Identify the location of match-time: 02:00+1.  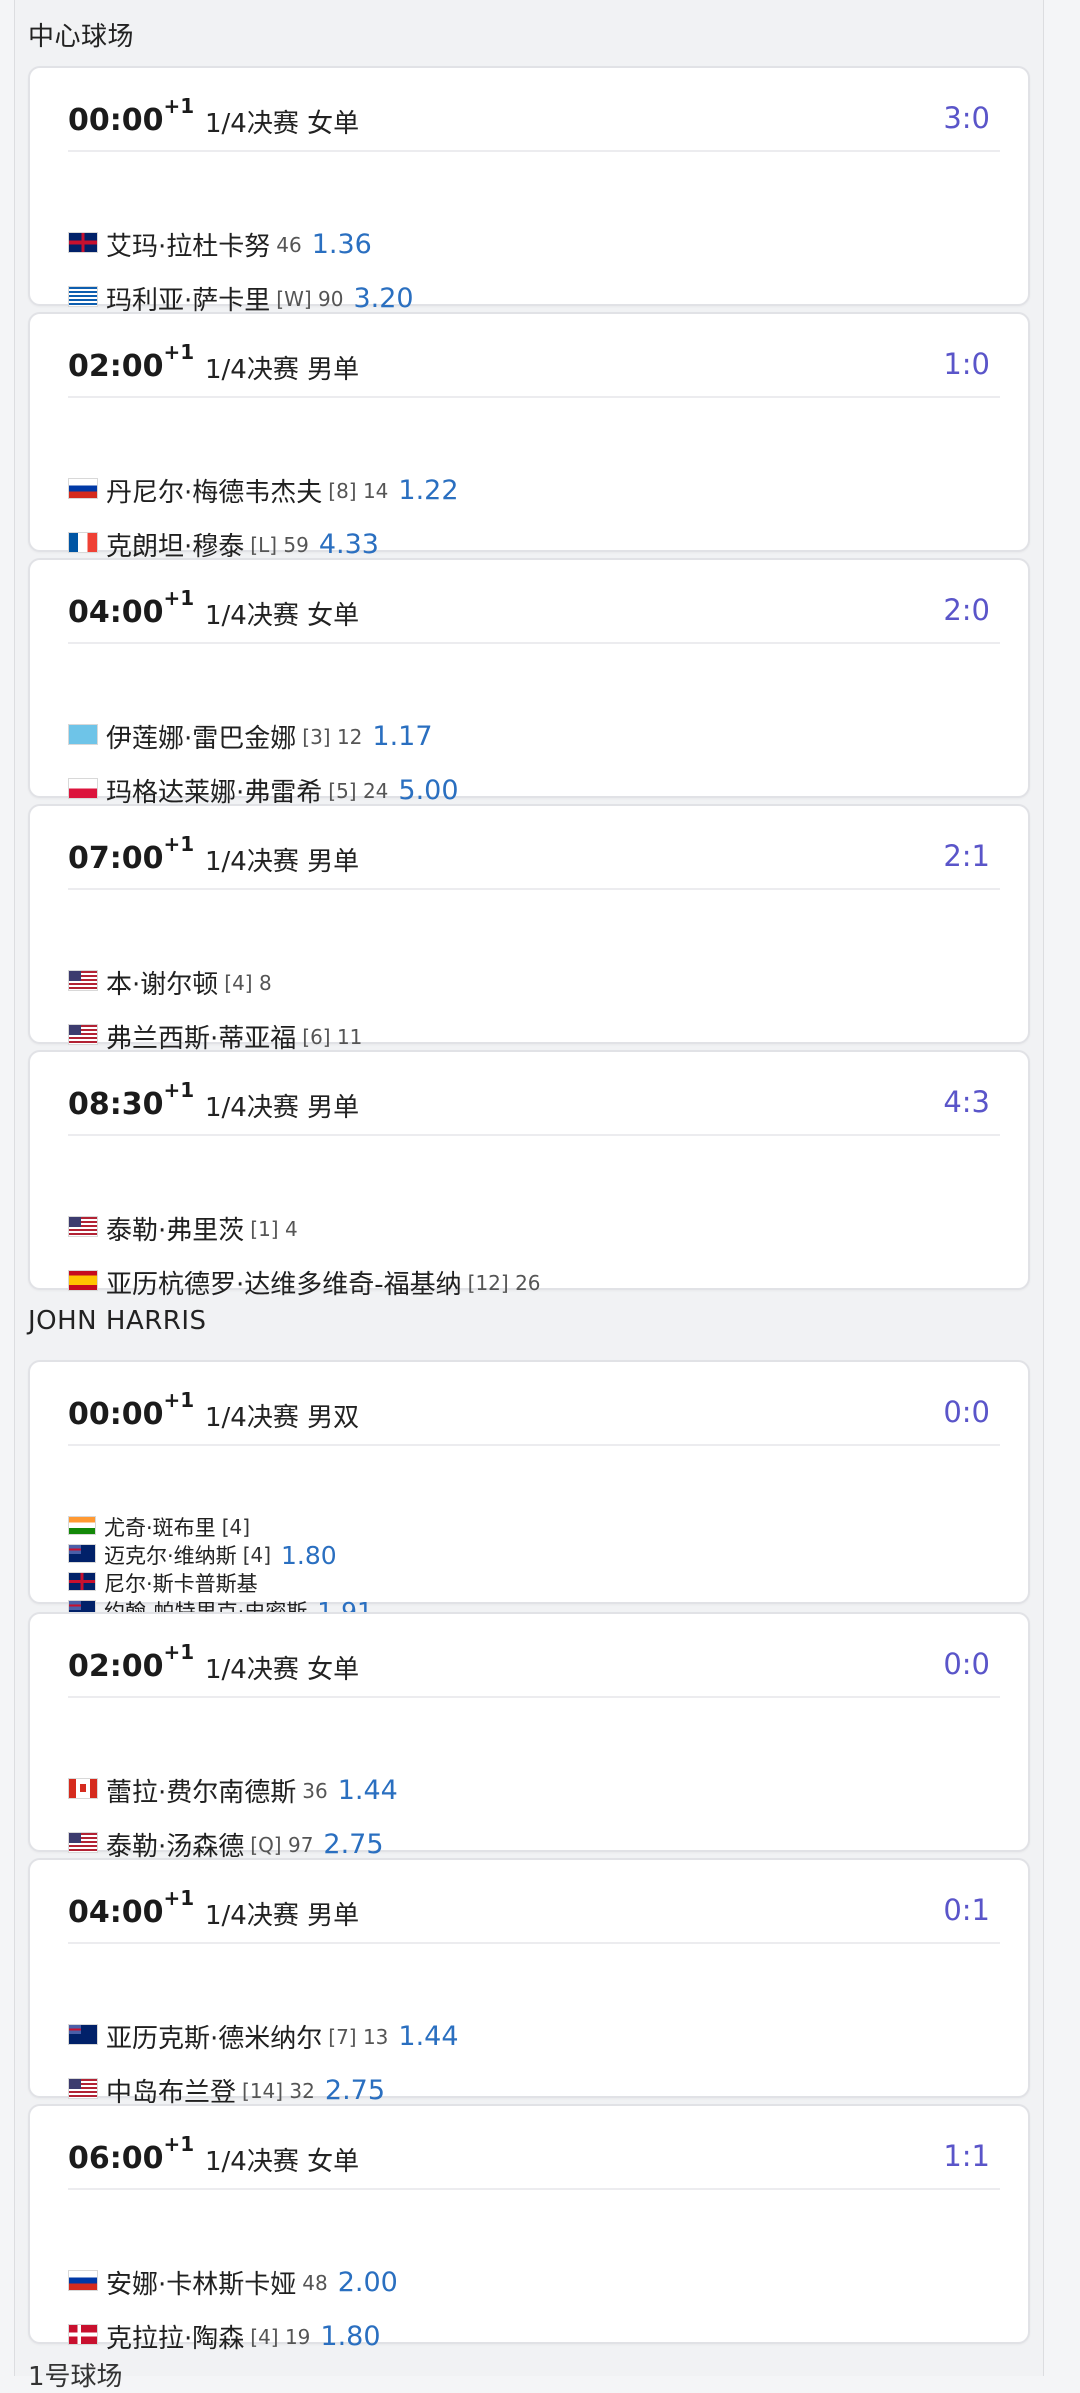
(131, 1662).